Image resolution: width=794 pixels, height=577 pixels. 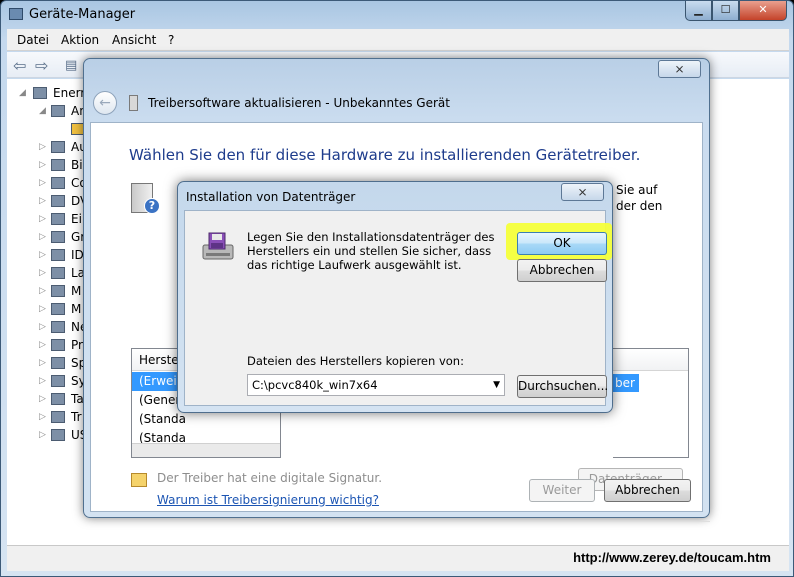 What do you see at coordinates (398, 40) in the screenshot?
I see `menu-bar: Datei Aktion Ansicht ?` at bounding box center [398, 40].